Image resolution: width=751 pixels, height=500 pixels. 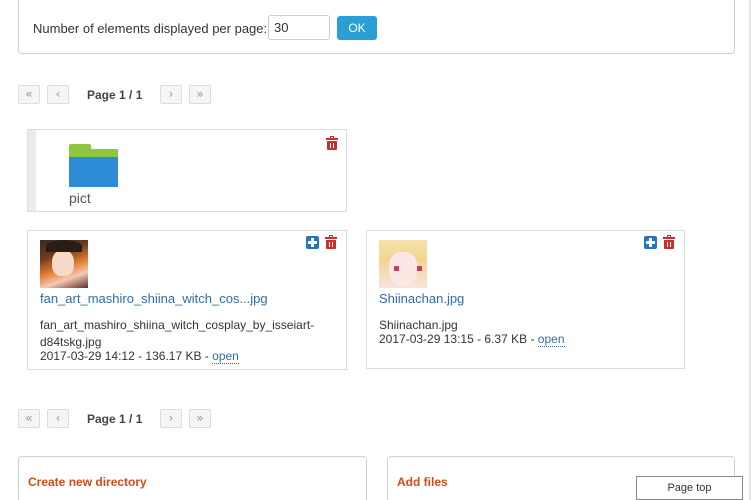 What do you see at coordinates (148, 95) in the screenshot?
I see `pagination-top: « ‹ Page 1 / 1 › »` at bounding box center [148, 95].